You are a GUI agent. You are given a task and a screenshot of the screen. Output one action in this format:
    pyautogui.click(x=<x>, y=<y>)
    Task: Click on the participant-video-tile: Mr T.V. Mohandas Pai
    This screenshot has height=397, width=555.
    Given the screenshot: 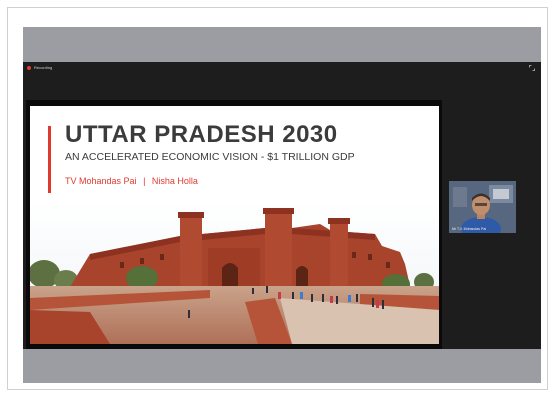 What is the action you would take?
    pyautogui.click(x=482, y=207)
    